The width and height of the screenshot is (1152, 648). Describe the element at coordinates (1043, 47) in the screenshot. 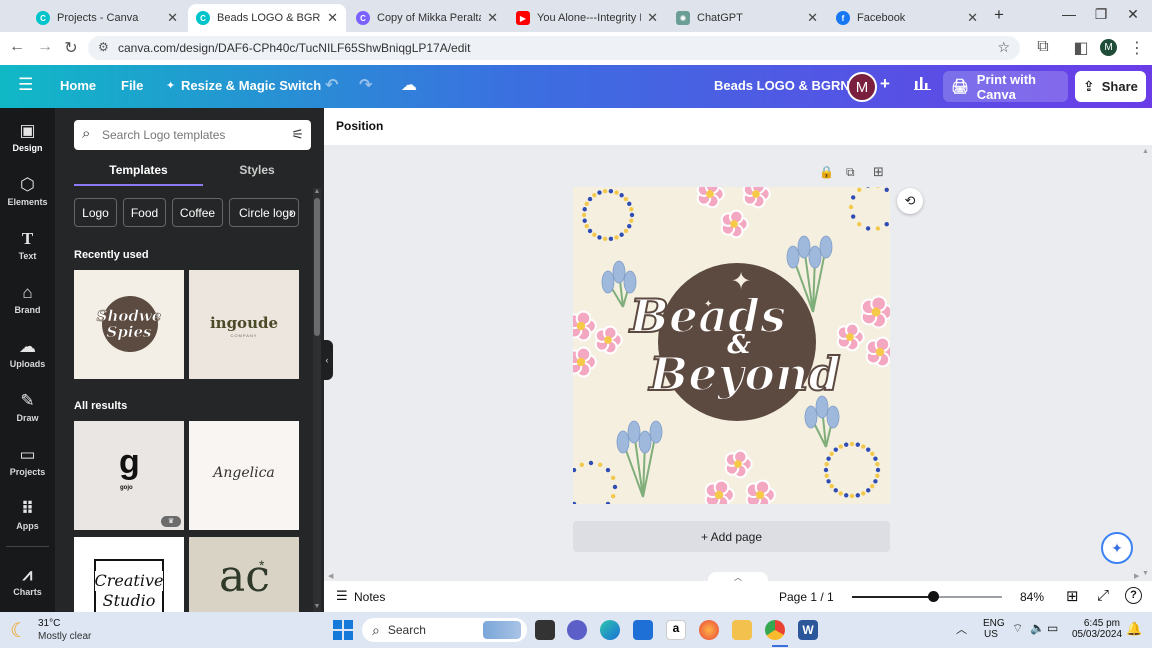

I see `extensions-icon: ⧉` at that location.